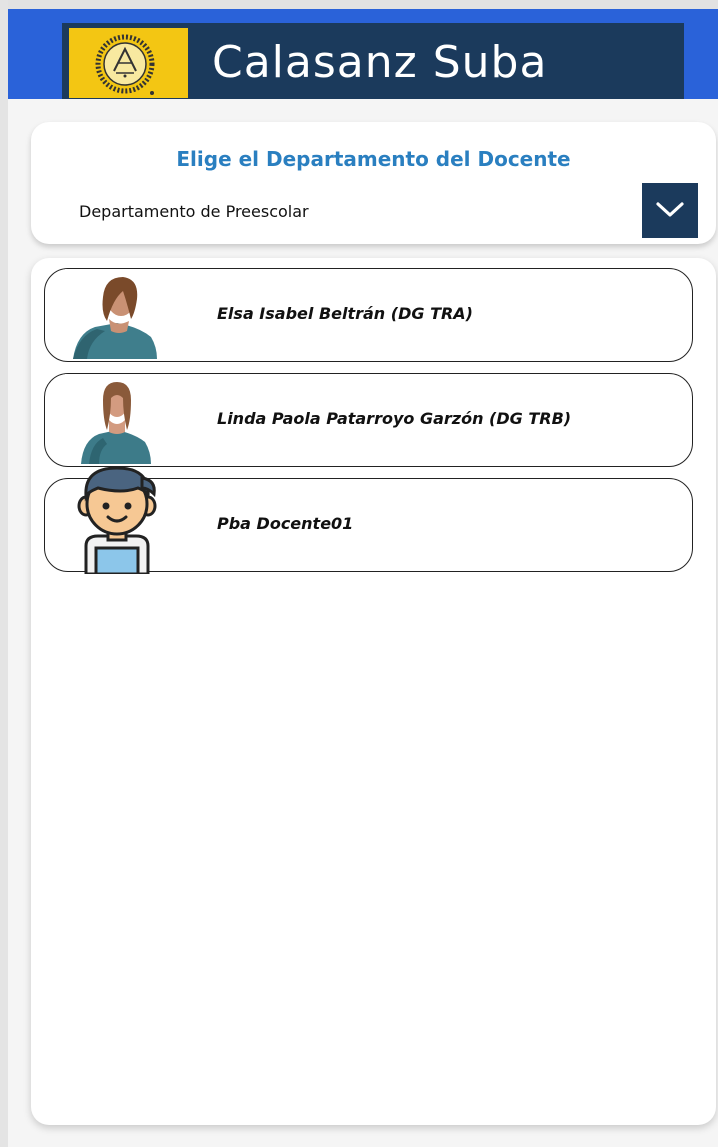  Describe the element at coordinates (125, 64) in the screenshot. I see `school-seal-icon` at that location.